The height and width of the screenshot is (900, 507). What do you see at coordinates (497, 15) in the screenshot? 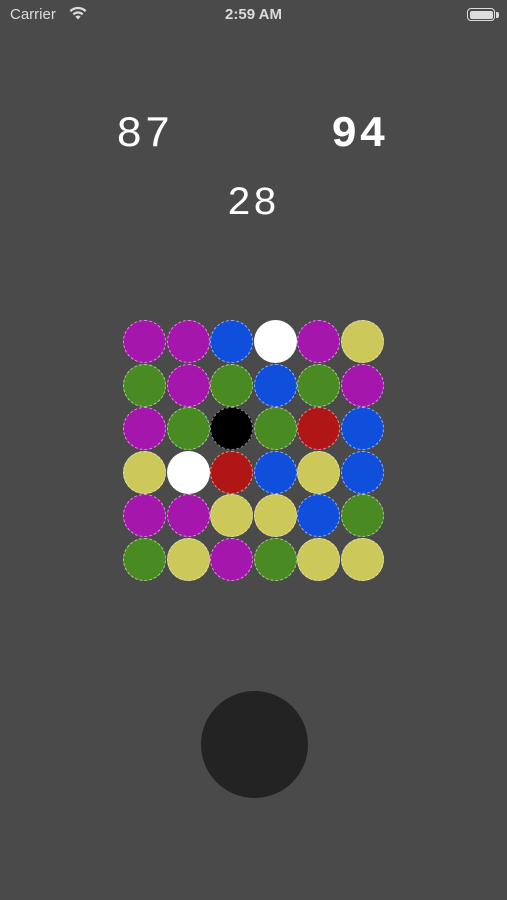
I see `battery-tip` at bounding box center [497, 15].